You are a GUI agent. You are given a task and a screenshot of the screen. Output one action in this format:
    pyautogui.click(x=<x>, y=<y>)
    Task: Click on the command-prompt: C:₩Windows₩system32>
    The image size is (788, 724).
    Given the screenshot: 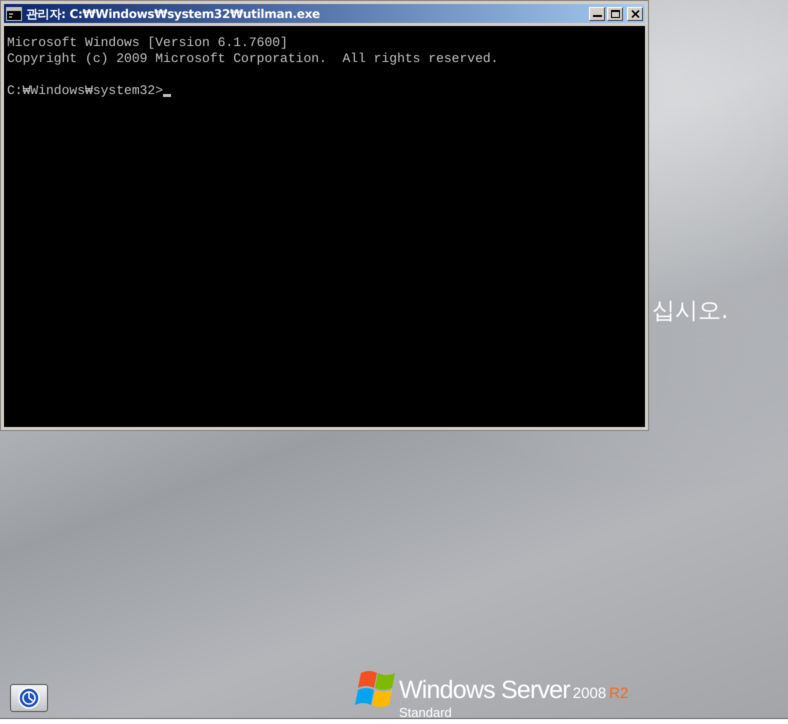 What is the action you would take?
    pyautogui.click(x=85, y=91)
    